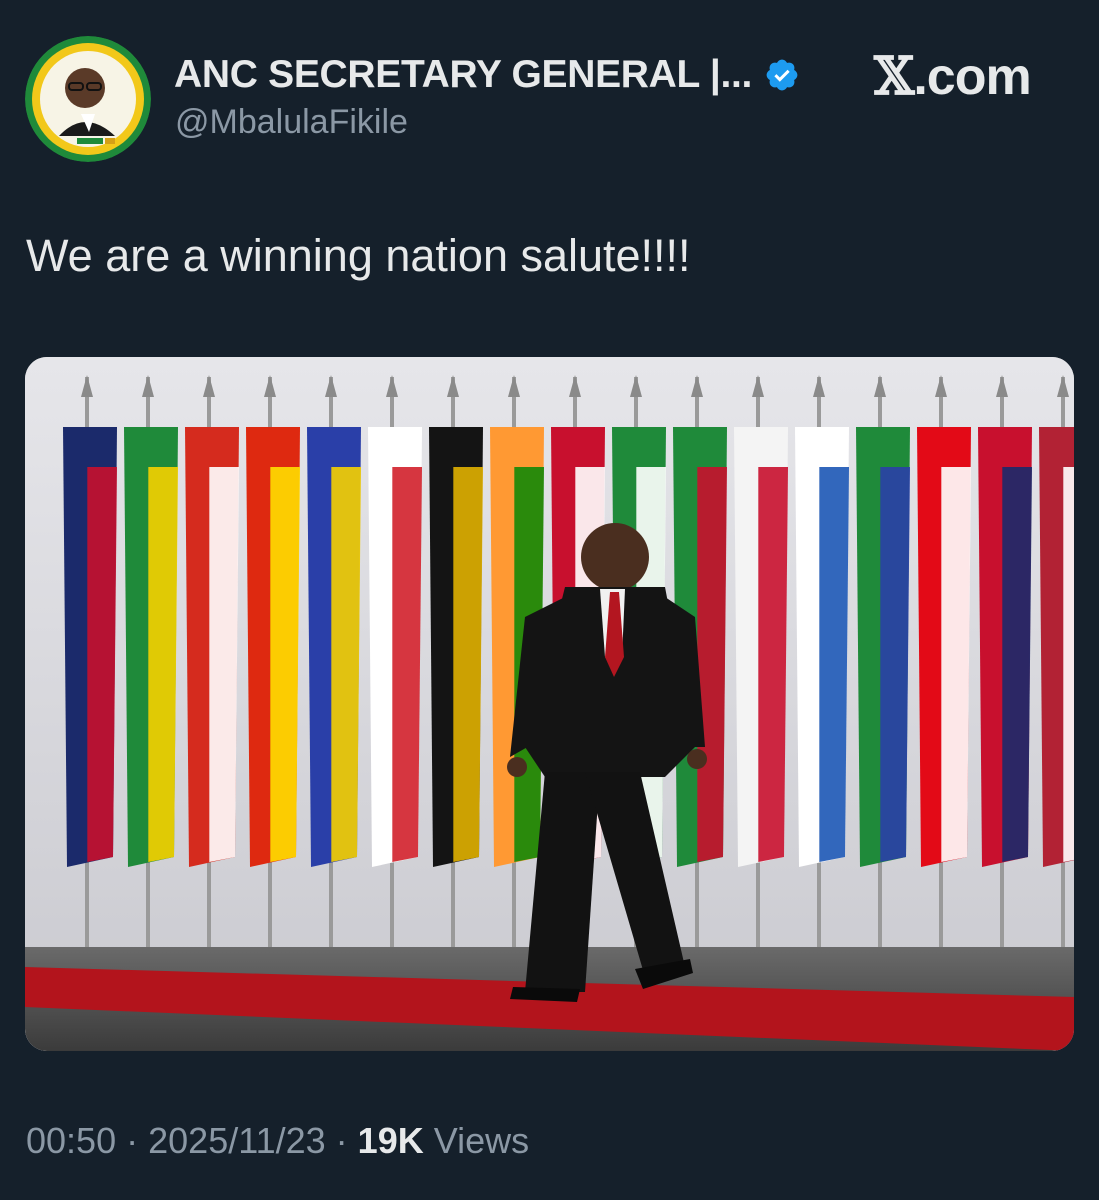  I want to click on tweet-date: 2025/11/23, so click(237, 1140).